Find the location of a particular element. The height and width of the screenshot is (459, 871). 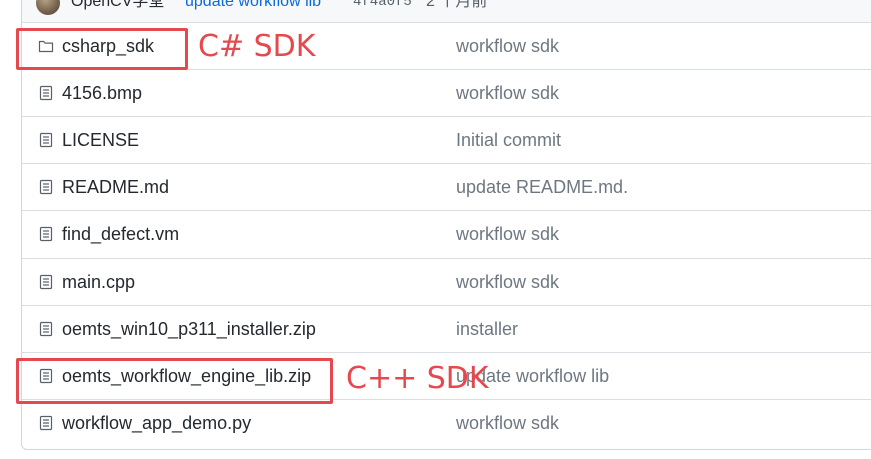

file-row-installer-zip: oemts_win10_p311_installer.zip installer is located at coordinates (446, 328).